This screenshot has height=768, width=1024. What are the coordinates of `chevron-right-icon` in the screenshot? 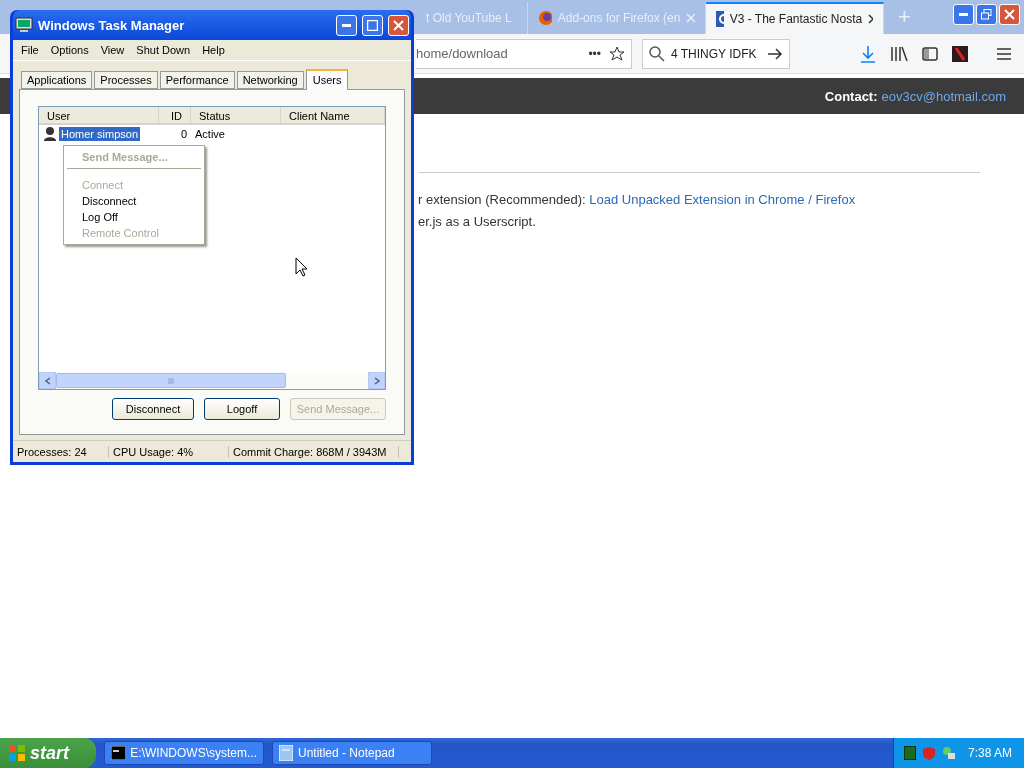 It's located at (376, 380).